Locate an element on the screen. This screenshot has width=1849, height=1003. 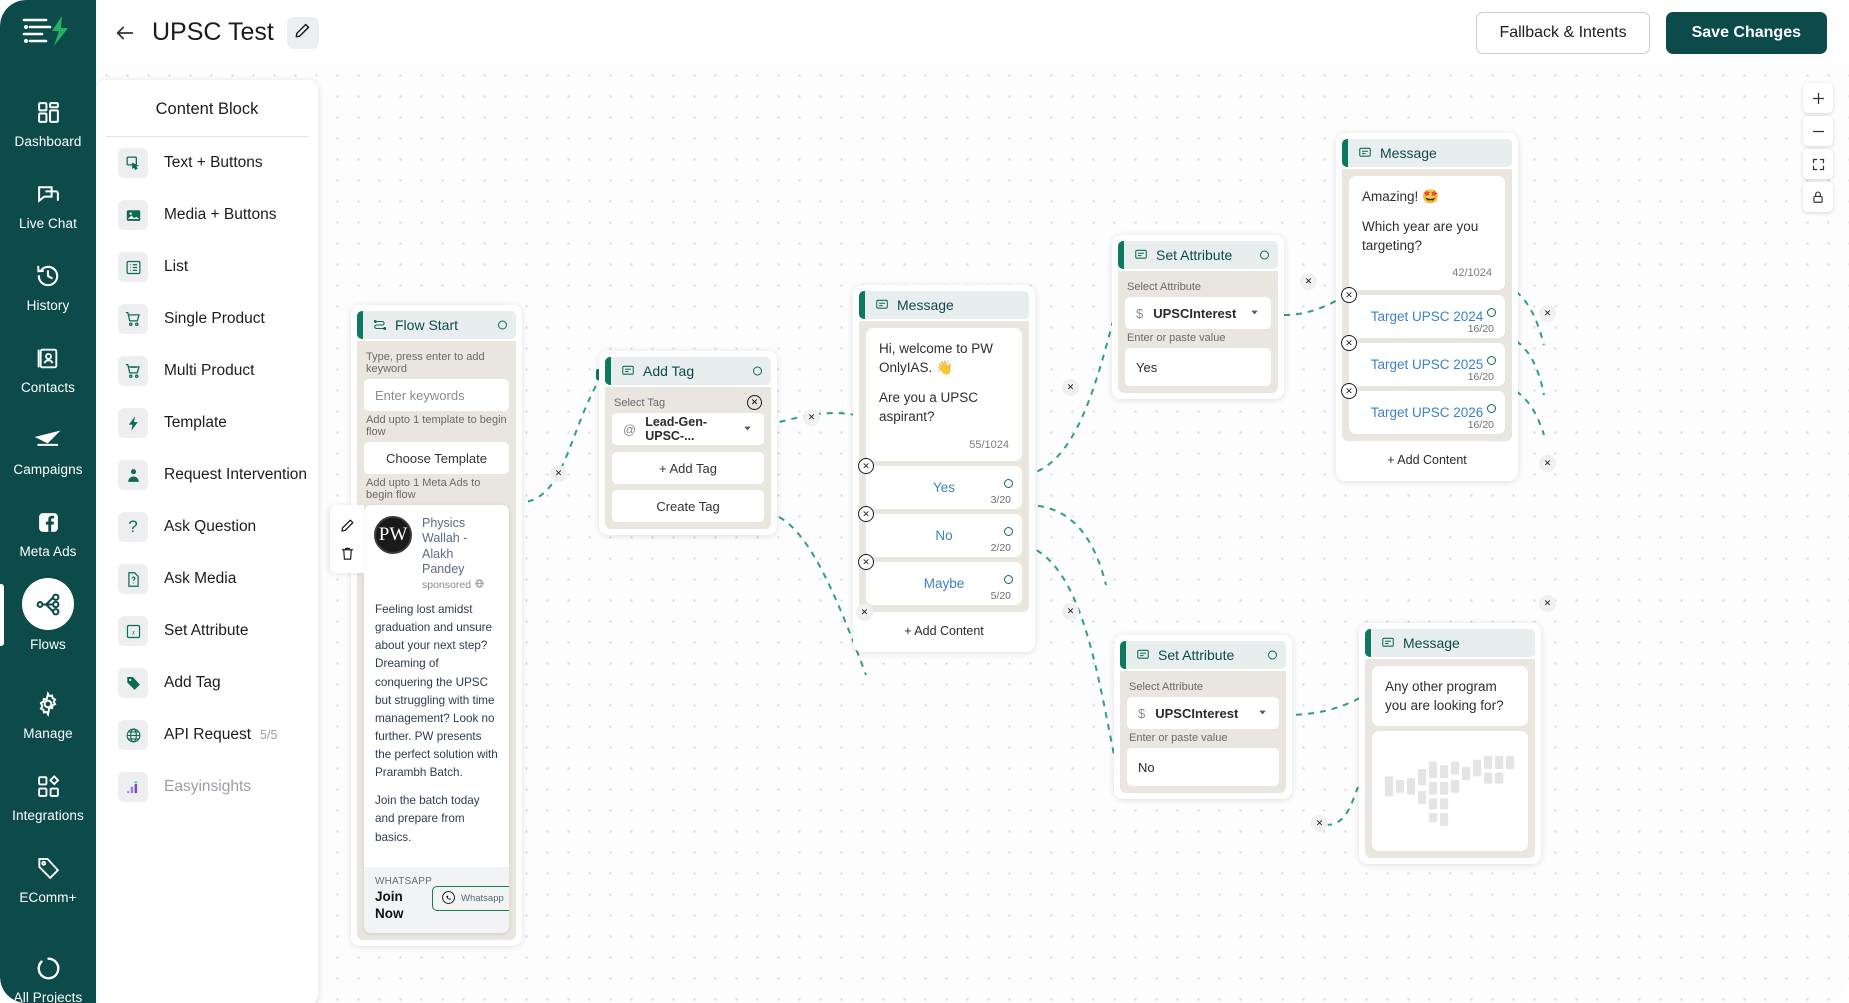
message-option: ✕ Target UPSC 2025 16/20 is located at coordinates (1423, 361).